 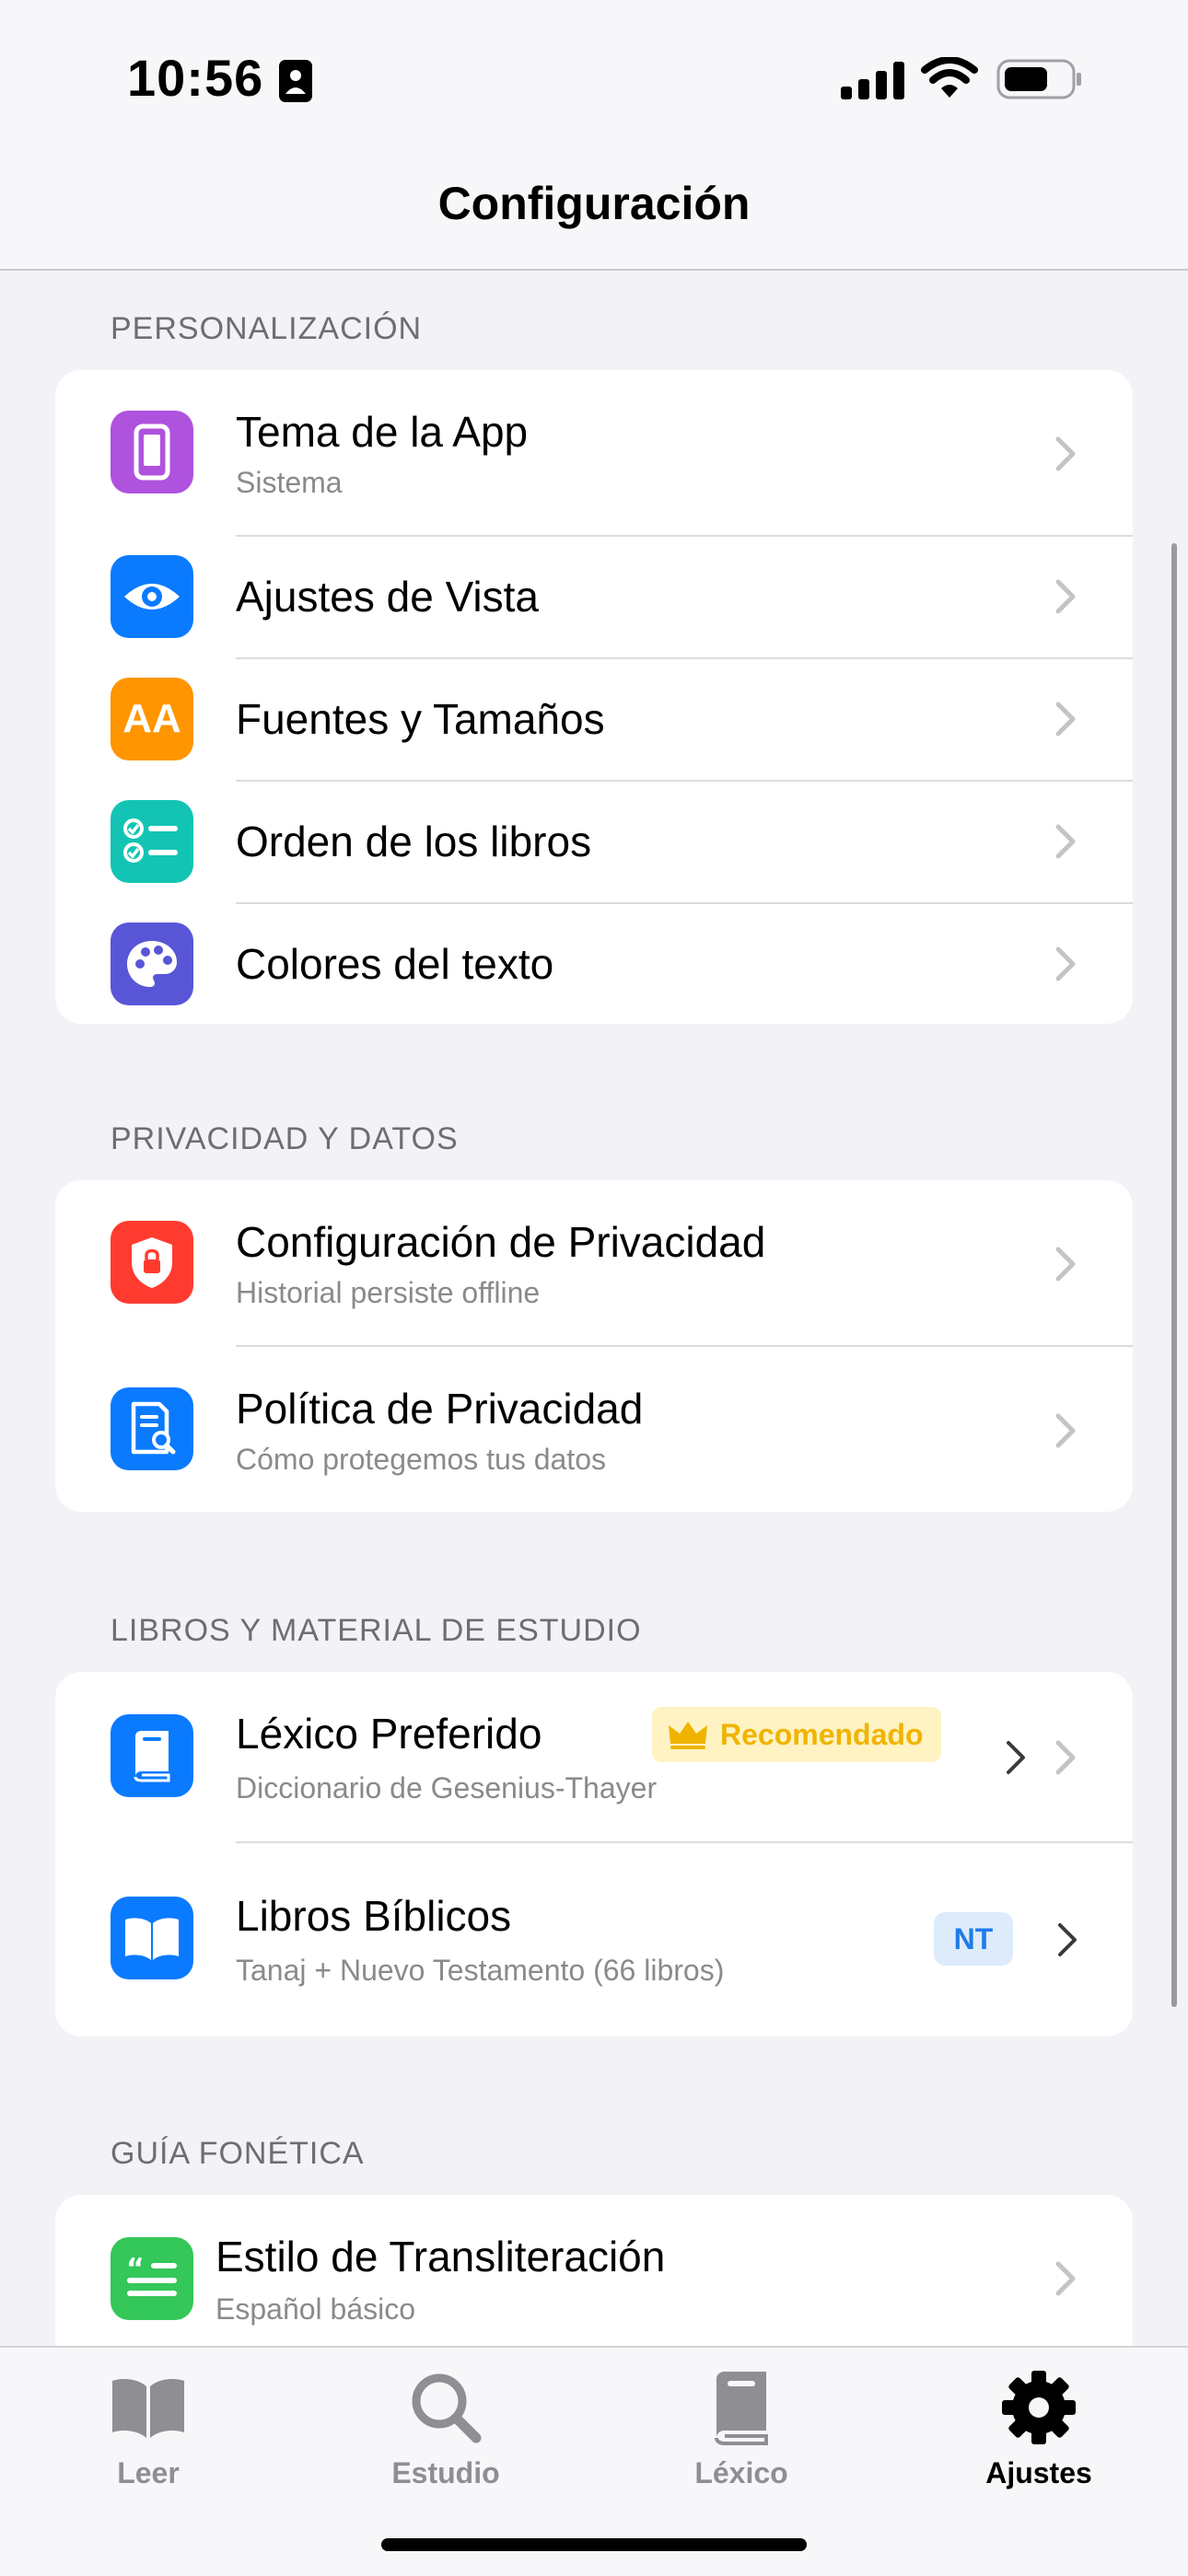 I want to click on document-search-icon, so click(x=152, y=1428).